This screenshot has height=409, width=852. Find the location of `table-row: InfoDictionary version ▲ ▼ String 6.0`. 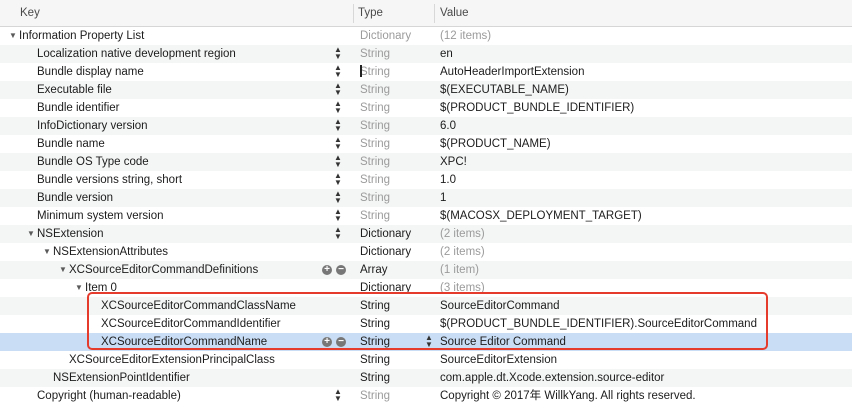

table-row: InfoDictionary version ▲ ▼ String 6.0 is located at coordinates (426, 126).